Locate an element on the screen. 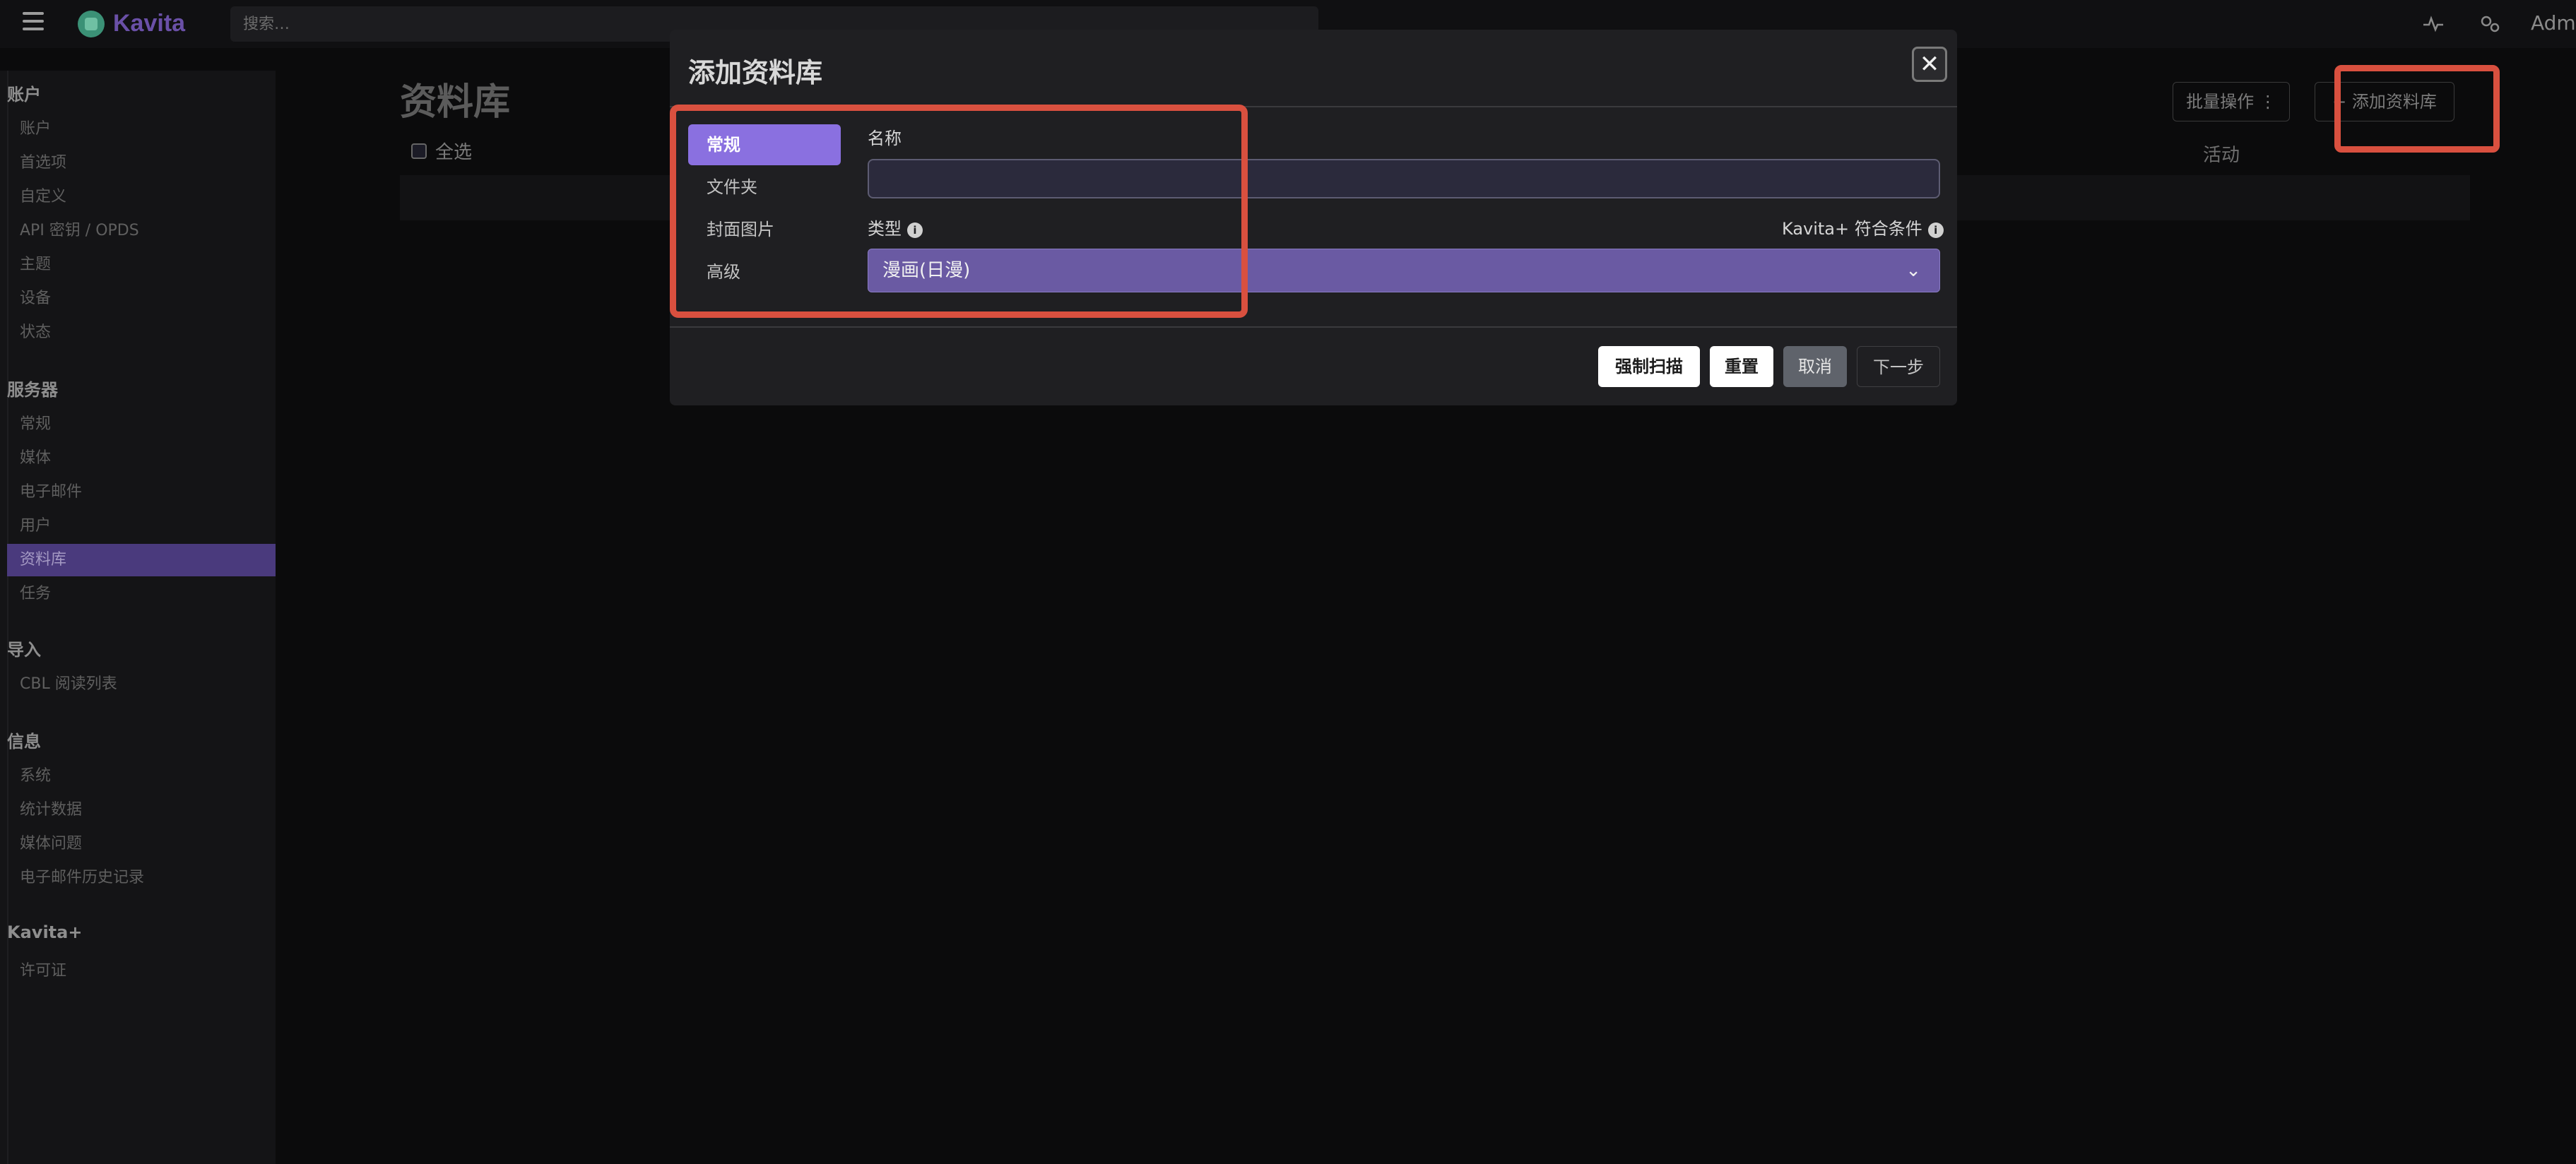 The height and width of the screenshot is (1164, 2576). sidebar-section-info: 信息 is located at coordinates (24, 742).